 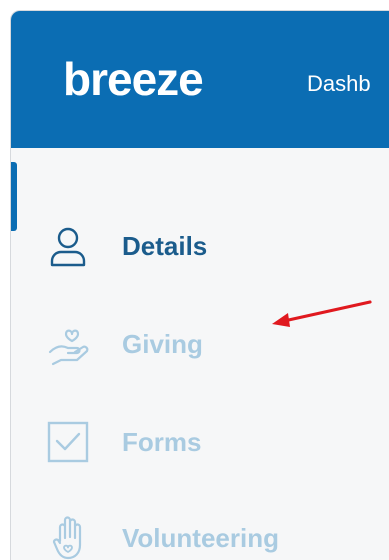 What do you see at coordinates (68, 442) in the screenshot?
I see `checkbox-icon` at bounding box center [68, 442].